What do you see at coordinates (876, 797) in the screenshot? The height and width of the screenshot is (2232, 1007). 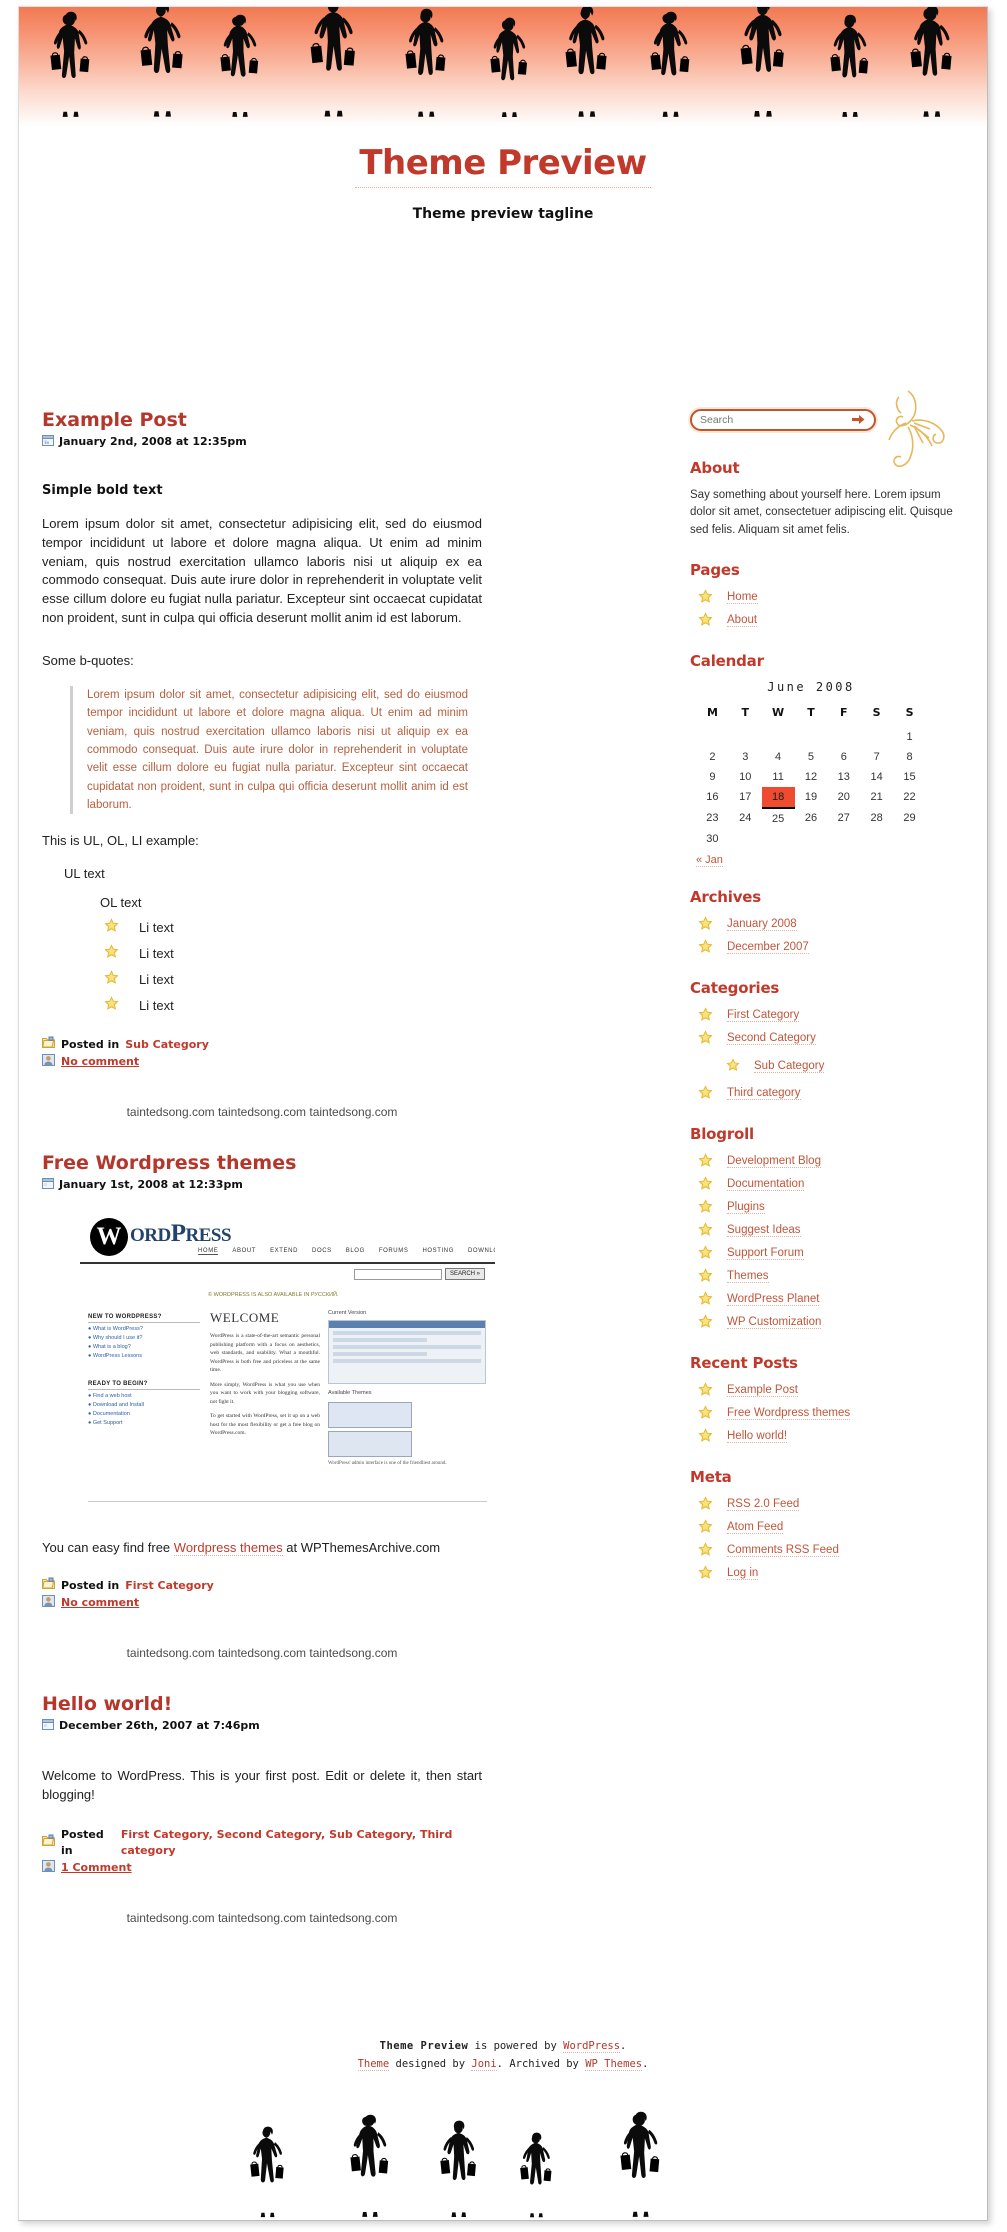 I see `calendar-day-cell: 21` at bounding box center [876, 797].